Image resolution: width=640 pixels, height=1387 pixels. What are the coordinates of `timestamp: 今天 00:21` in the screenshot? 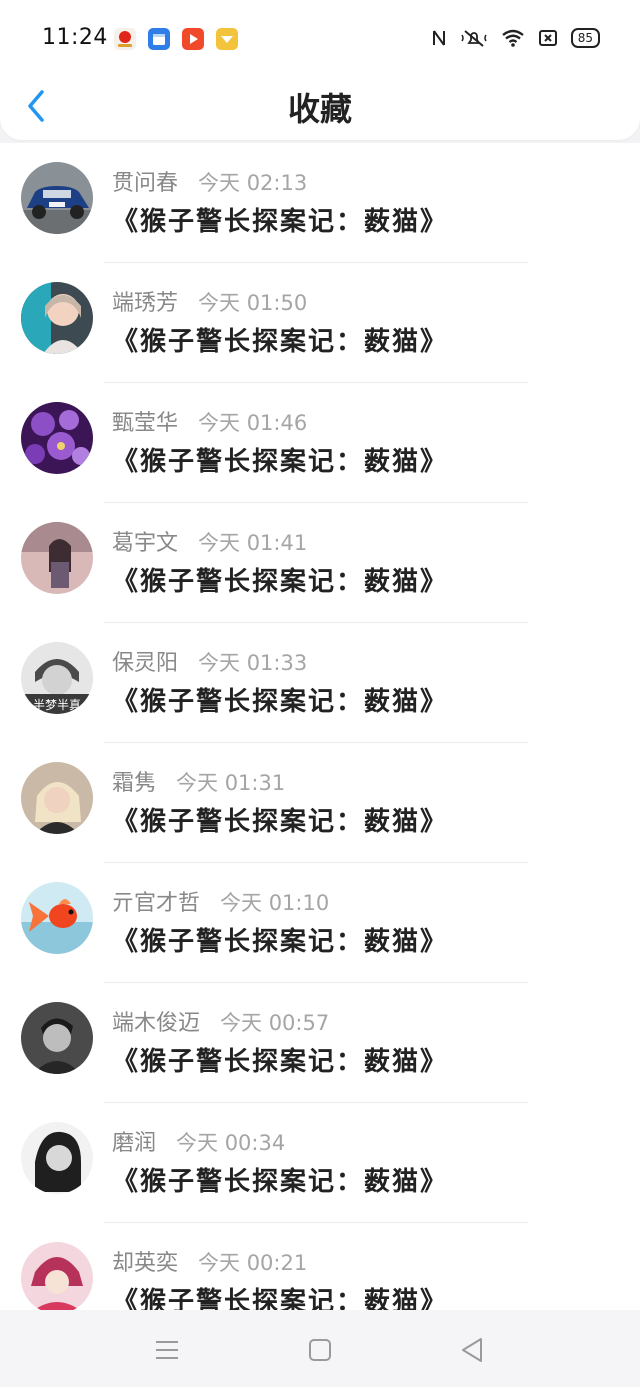 It's located at (253, 1263).